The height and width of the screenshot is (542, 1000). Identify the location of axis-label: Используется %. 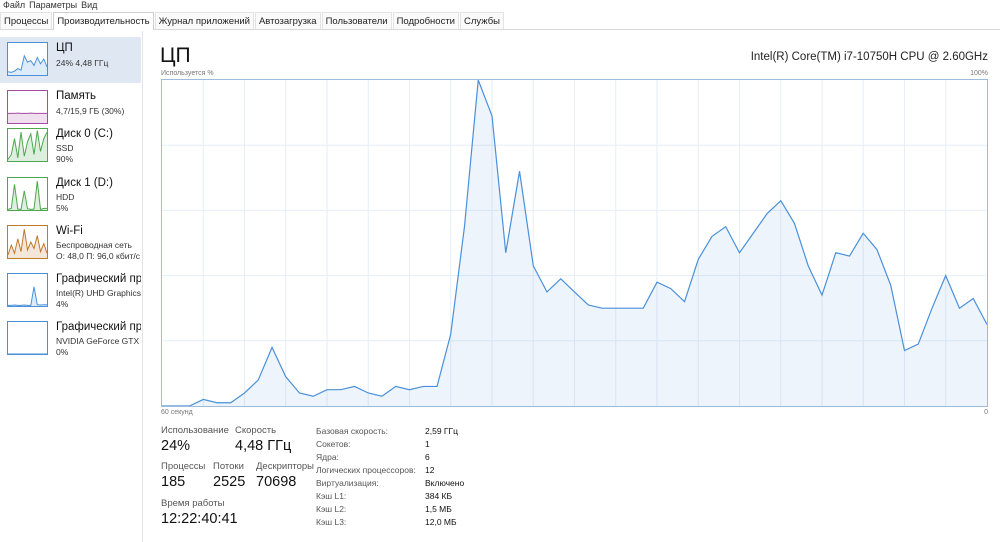
(187, 73).